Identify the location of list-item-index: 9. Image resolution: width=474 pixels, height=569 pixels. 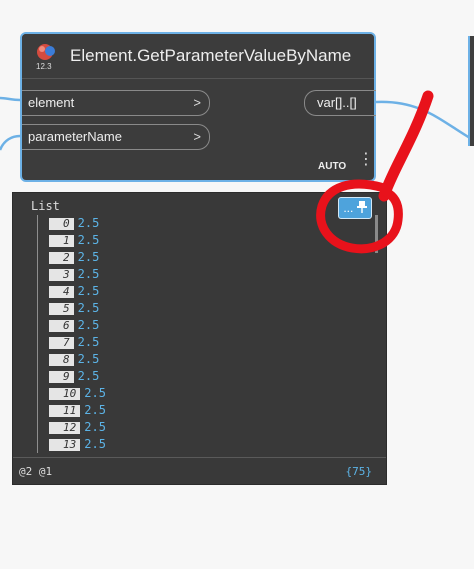
(61, 376).